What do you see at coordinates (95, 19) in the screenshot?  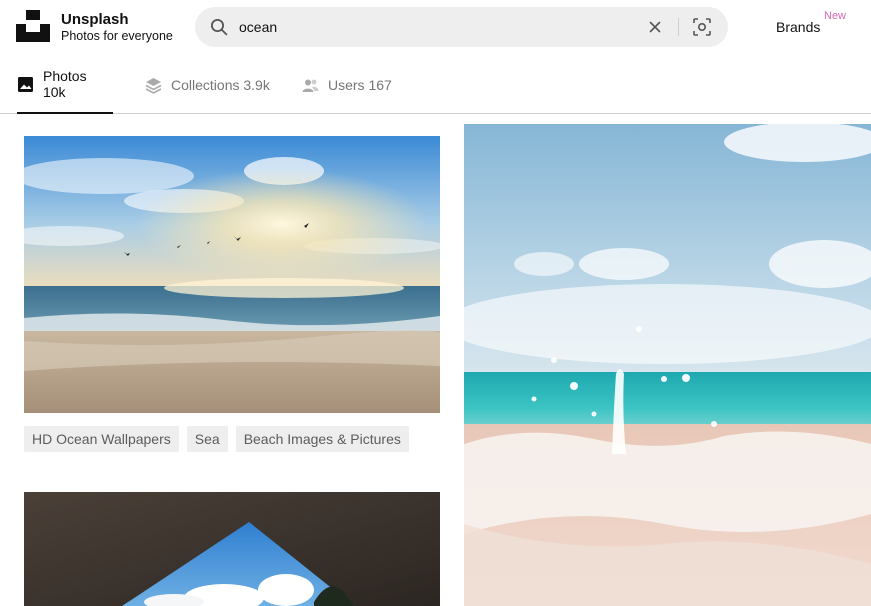 I see `brand-name: Unsplash` at bounding box center [95, 19].